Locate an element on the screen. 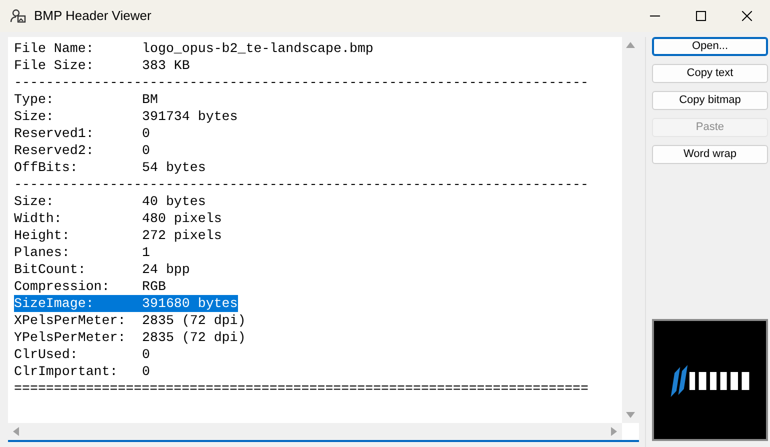  field-value: 383 KB is located at coordinates (166, 65).